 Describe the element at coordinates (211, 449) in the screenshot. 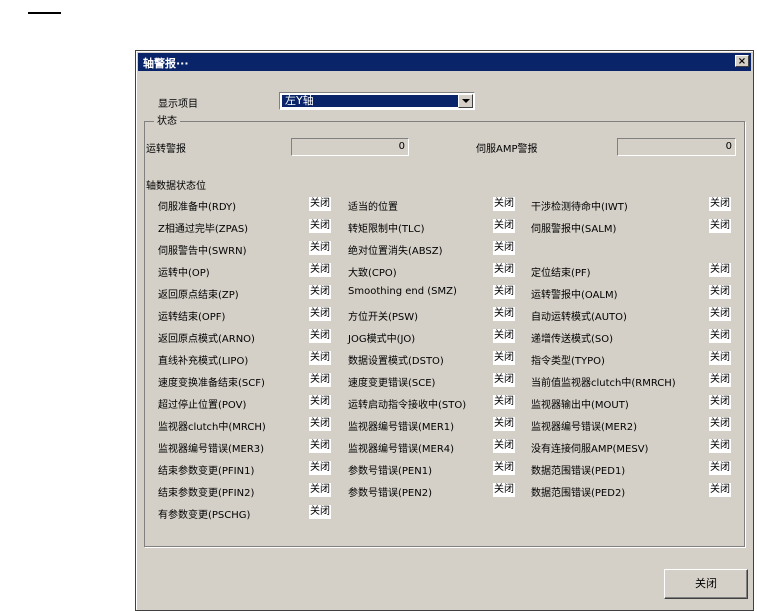

I see `state-label: 监视器编号错误(MER3)` at that location.